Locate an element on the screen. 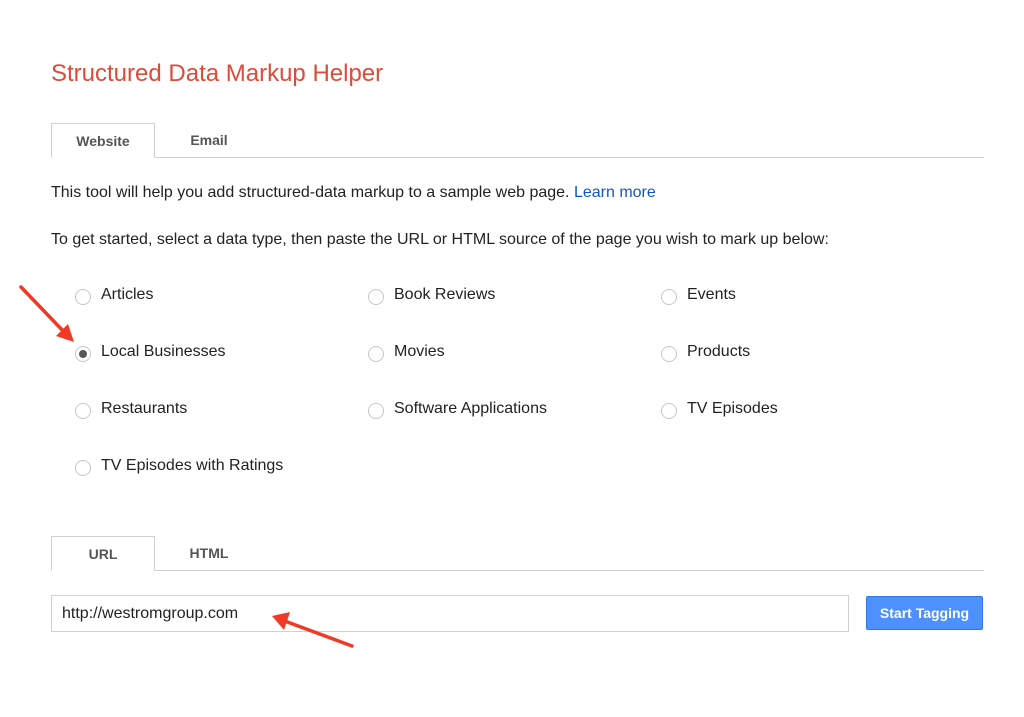 This screenshot has width=1024, height=717. radio-articles: Articles is located at coordinates (114, 295).